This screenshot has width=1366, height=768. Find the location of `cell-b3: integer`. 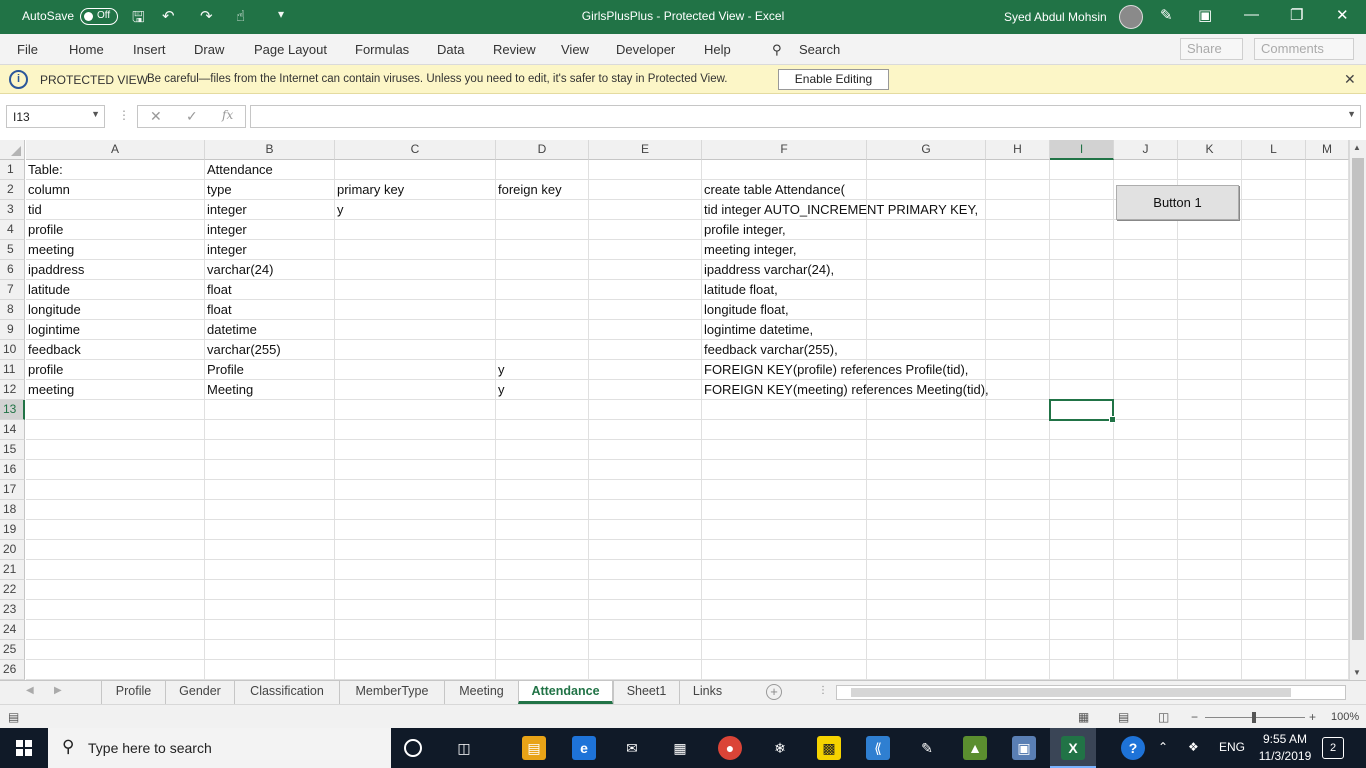

cell-b3: integer is located at coordinates (270, 210).